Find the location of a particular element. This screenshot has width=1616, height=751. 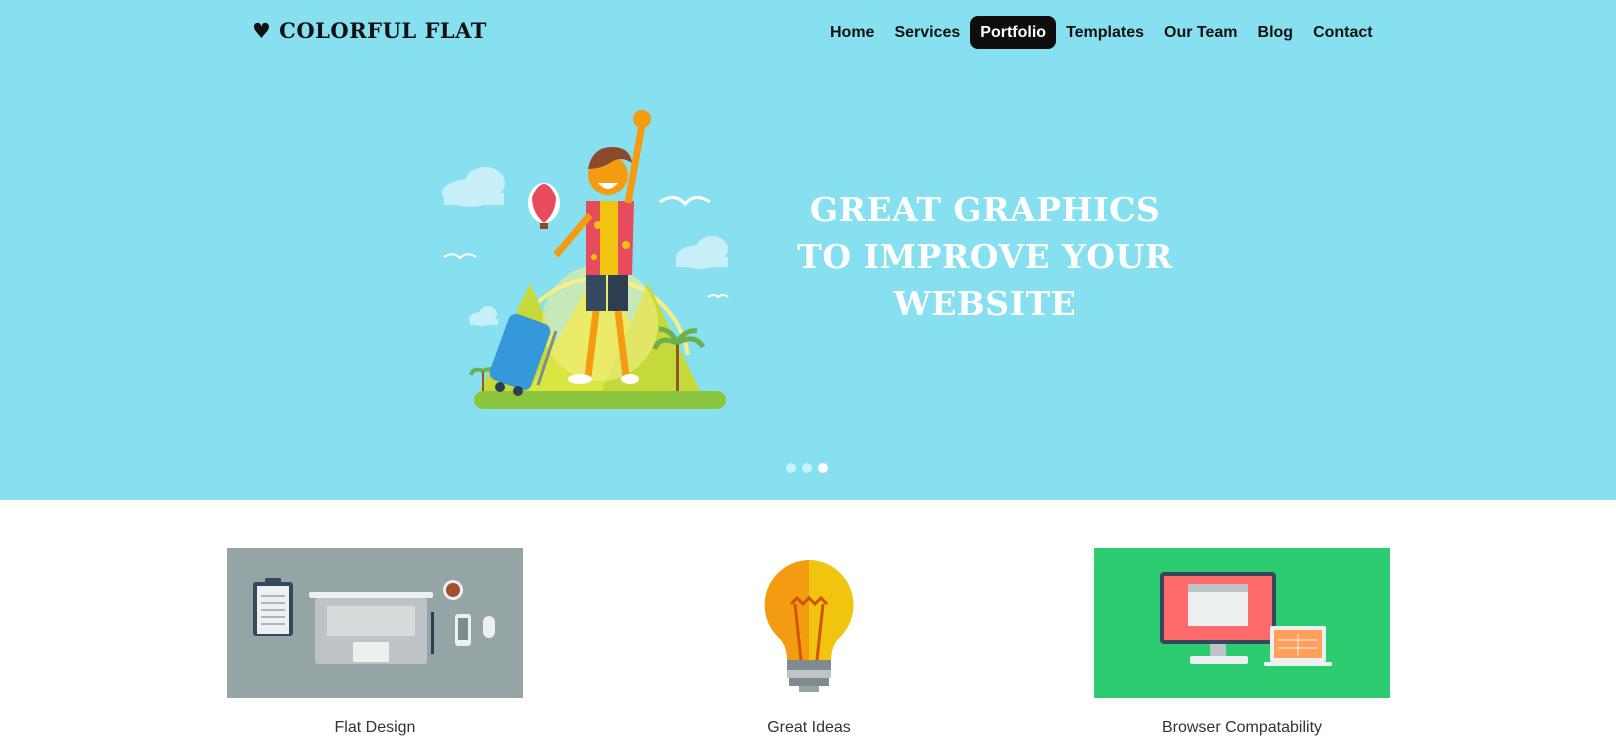

mouse-icon is located at coordinates (489, 627).